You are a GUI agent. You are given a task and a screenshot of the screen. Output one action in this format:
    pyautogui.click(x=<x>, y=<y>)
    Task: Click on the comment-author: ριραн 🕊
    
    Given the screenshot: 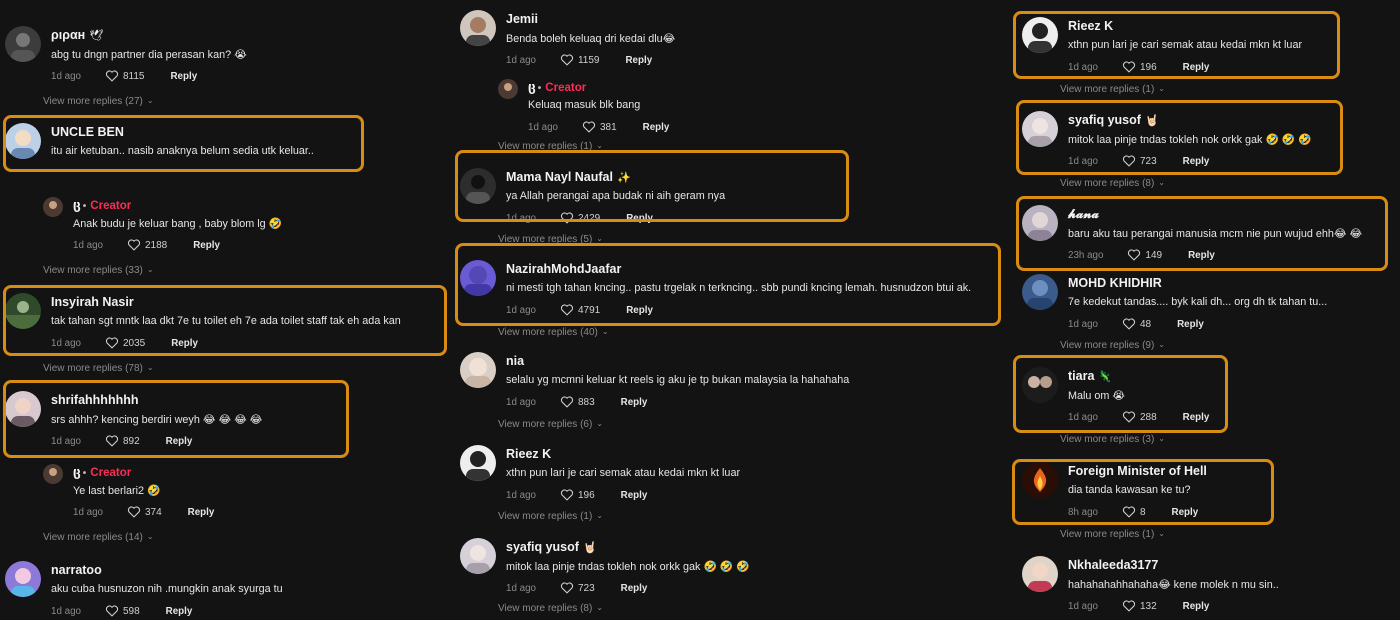 What is the action you would take?
    pyautogui.click(x=77, y=35)
    